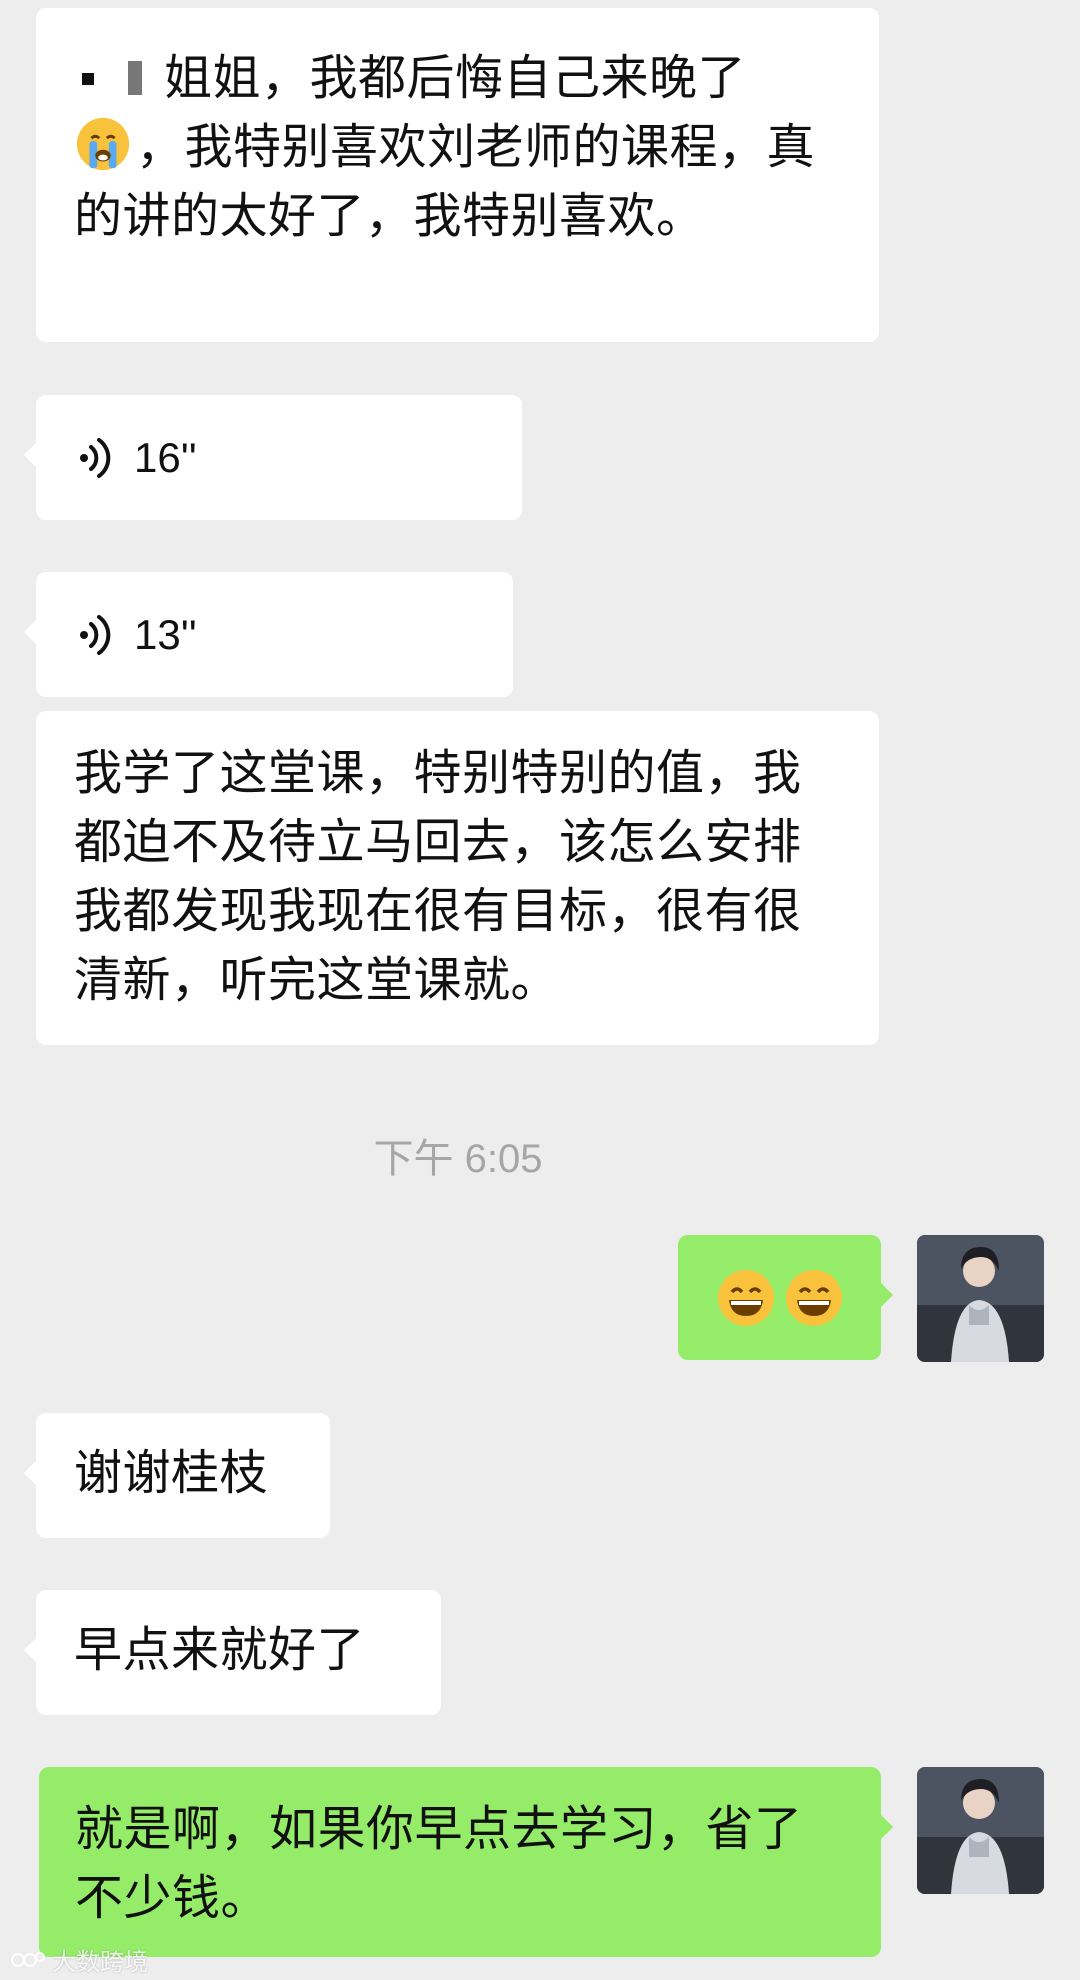 The width and height of the screenshot is (1080, 1980). What do you see at coordinates (28, 1959) in the screenshot?
I see `watermark-logo-icon` at bounding box center [28, 1959].